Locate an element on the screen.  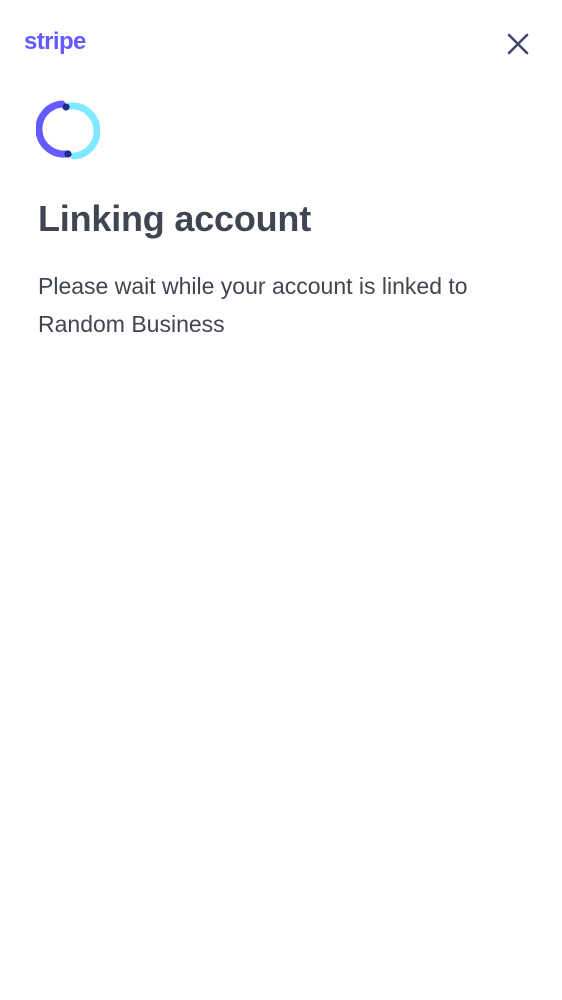
page-title: Linking account is located at coordinates (175, 218).